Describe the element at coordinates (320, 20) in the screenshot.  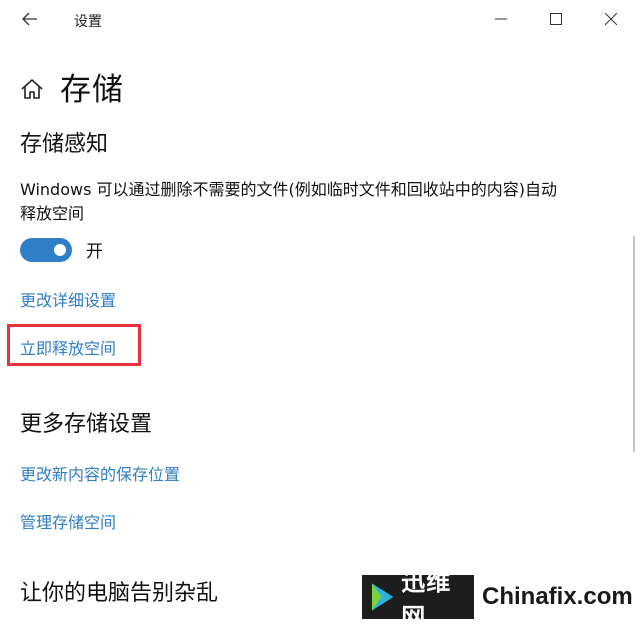
I see `title-bar: 设置` at that location.